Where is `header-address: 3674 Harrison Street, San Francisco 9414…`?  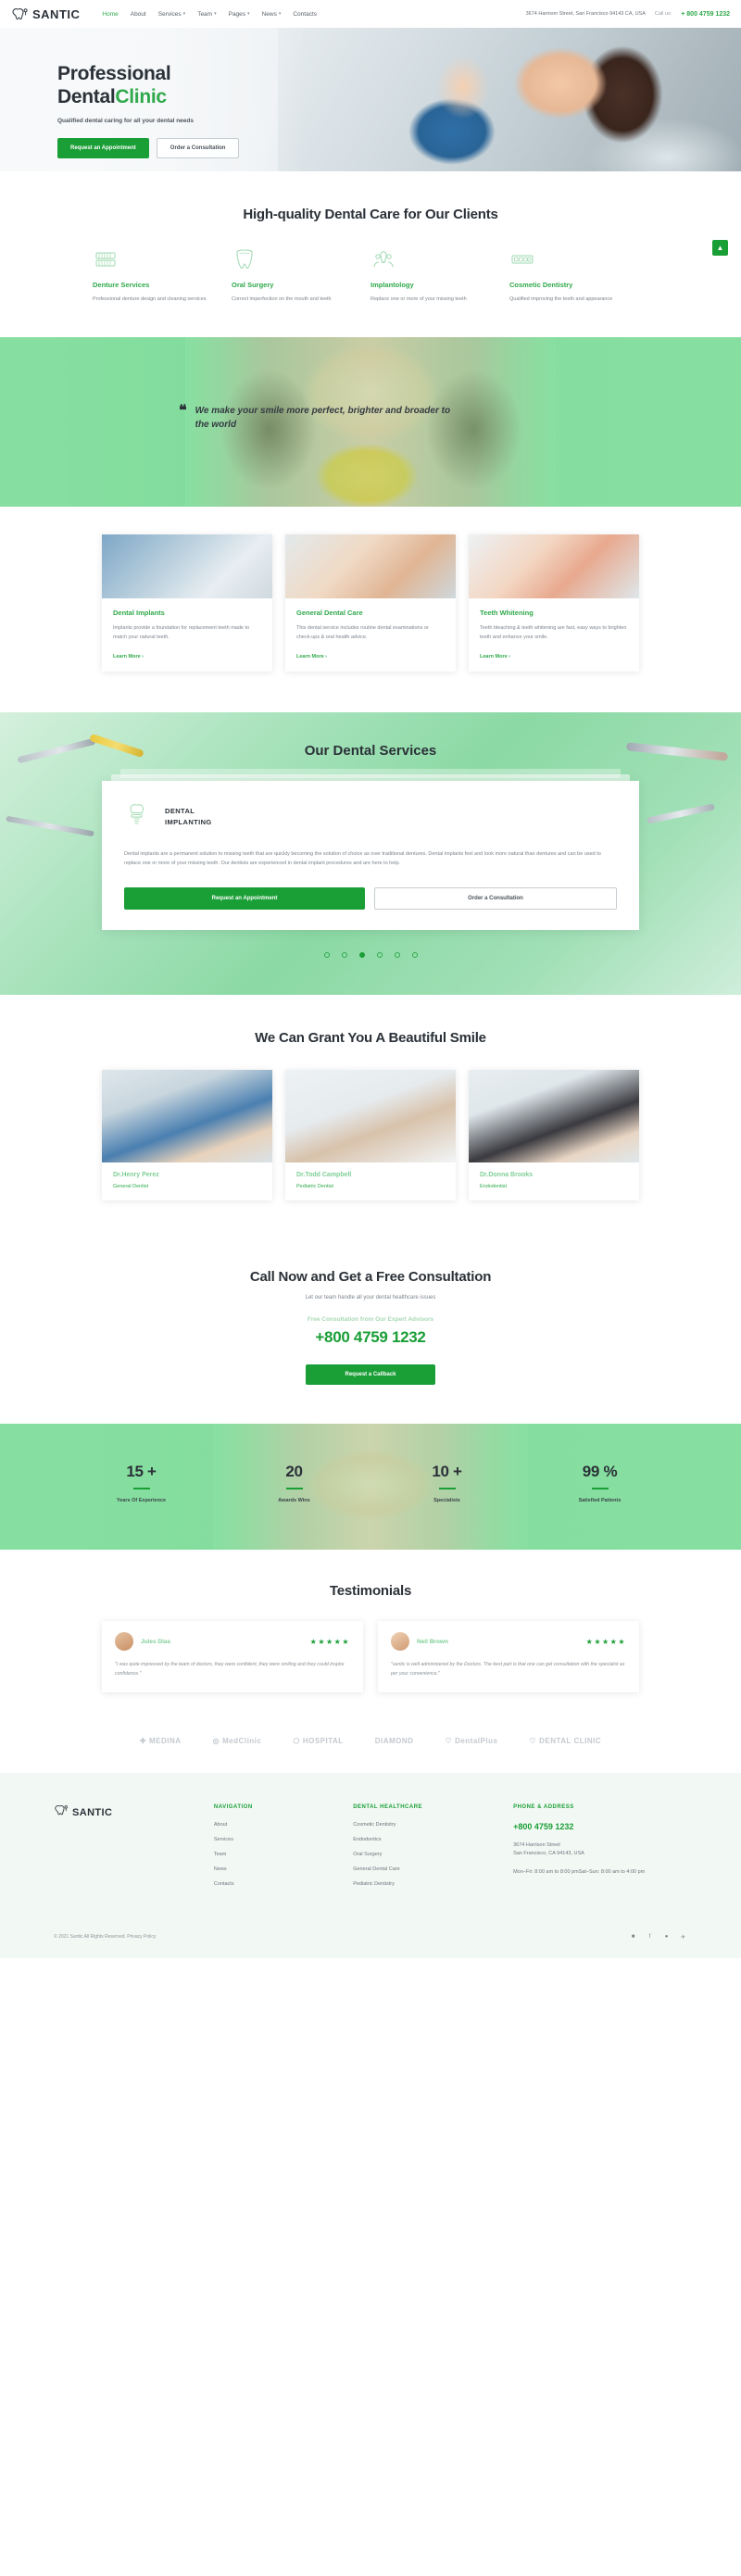 header-address: 3674 Harrison Street, San Francisco 9414… is located at coordinates (585, 14).